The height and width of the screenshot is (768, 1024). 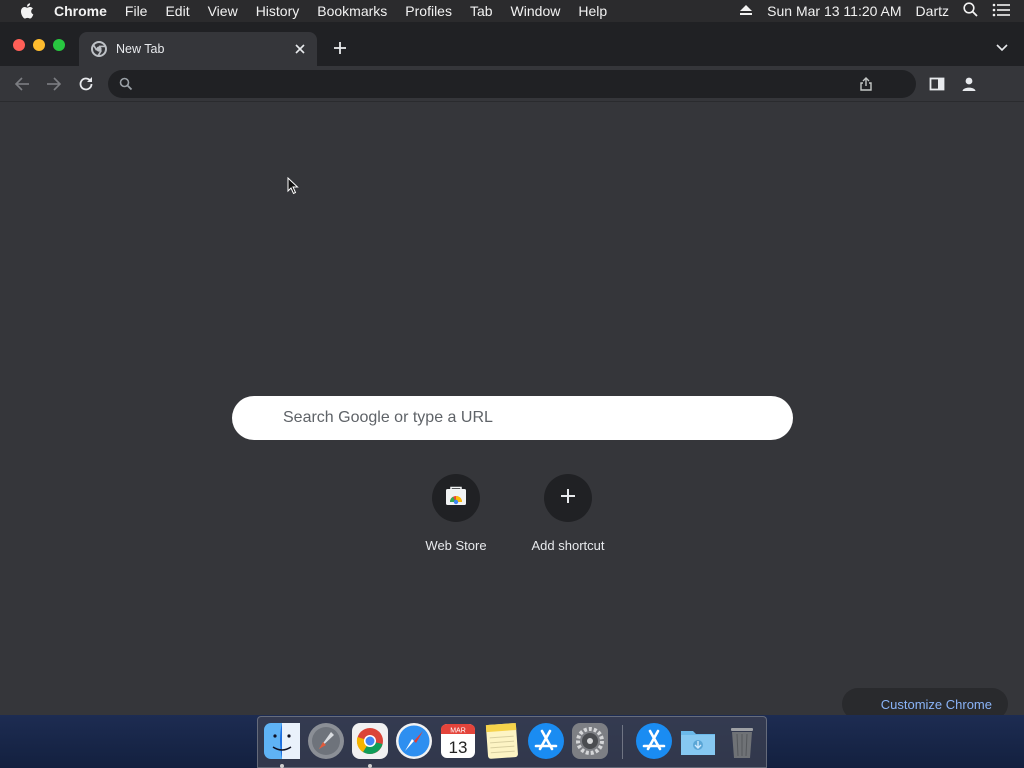 I want to click on menu-bar-user: Dartz, so click(x=932, y=11).